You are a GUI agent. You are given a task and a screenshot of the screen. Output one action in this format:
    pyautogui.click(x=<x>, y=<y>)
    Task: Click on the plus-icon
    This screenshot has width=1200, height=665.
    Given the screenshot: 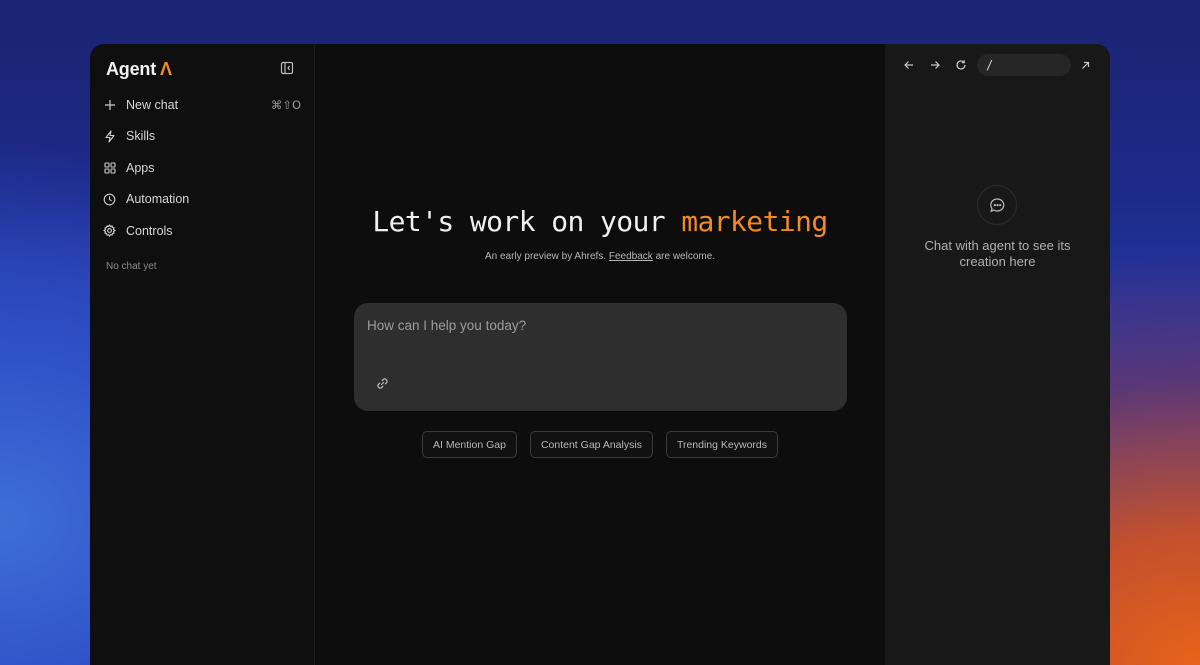 What is the action you would take?
    pyautogui.click(x=109, y=104)
    